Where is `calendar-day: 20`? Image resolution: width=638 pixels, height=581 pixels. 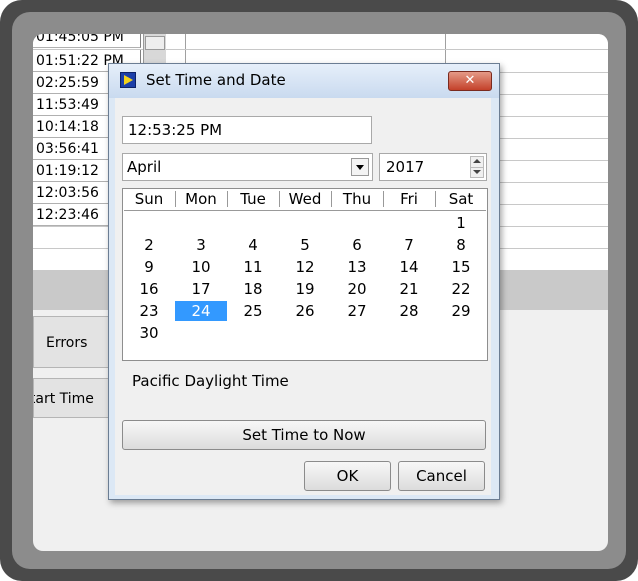
calendar-day: 20 is located at coordinates (357, 289).